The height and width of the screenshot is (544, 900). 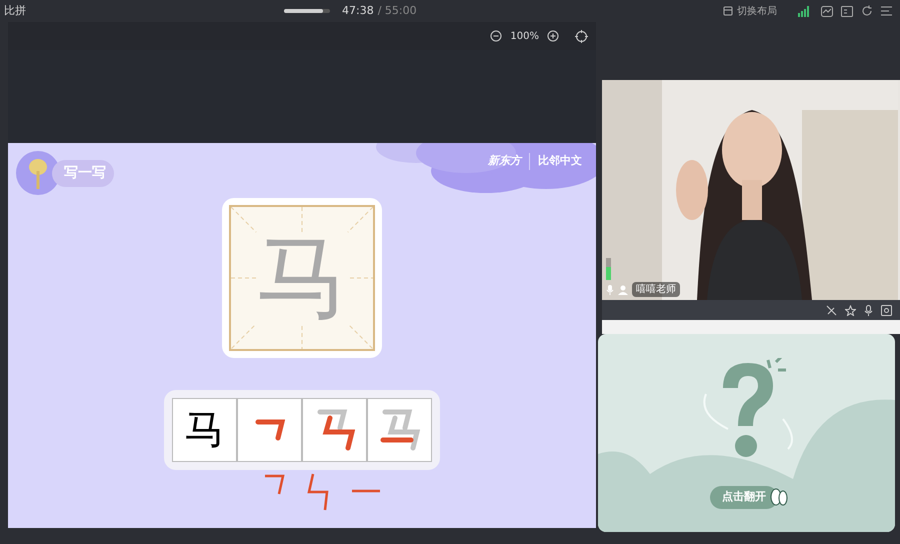 What do you see at coordinates (803, 11) in the screenshot?
I see `signal-icon` at bounding box center [803, 11].